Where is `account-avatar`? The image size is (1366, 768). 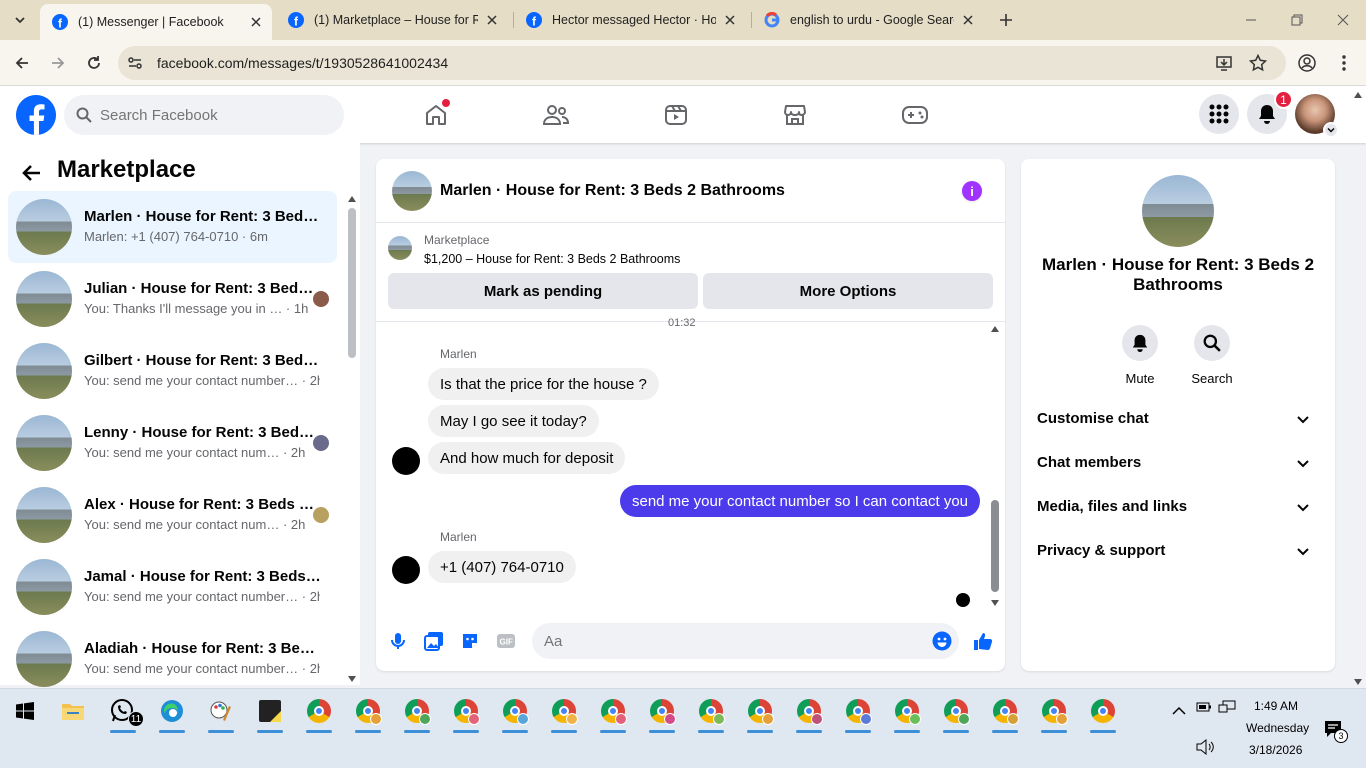
account-avatar is located at coordinates (1317, 116).